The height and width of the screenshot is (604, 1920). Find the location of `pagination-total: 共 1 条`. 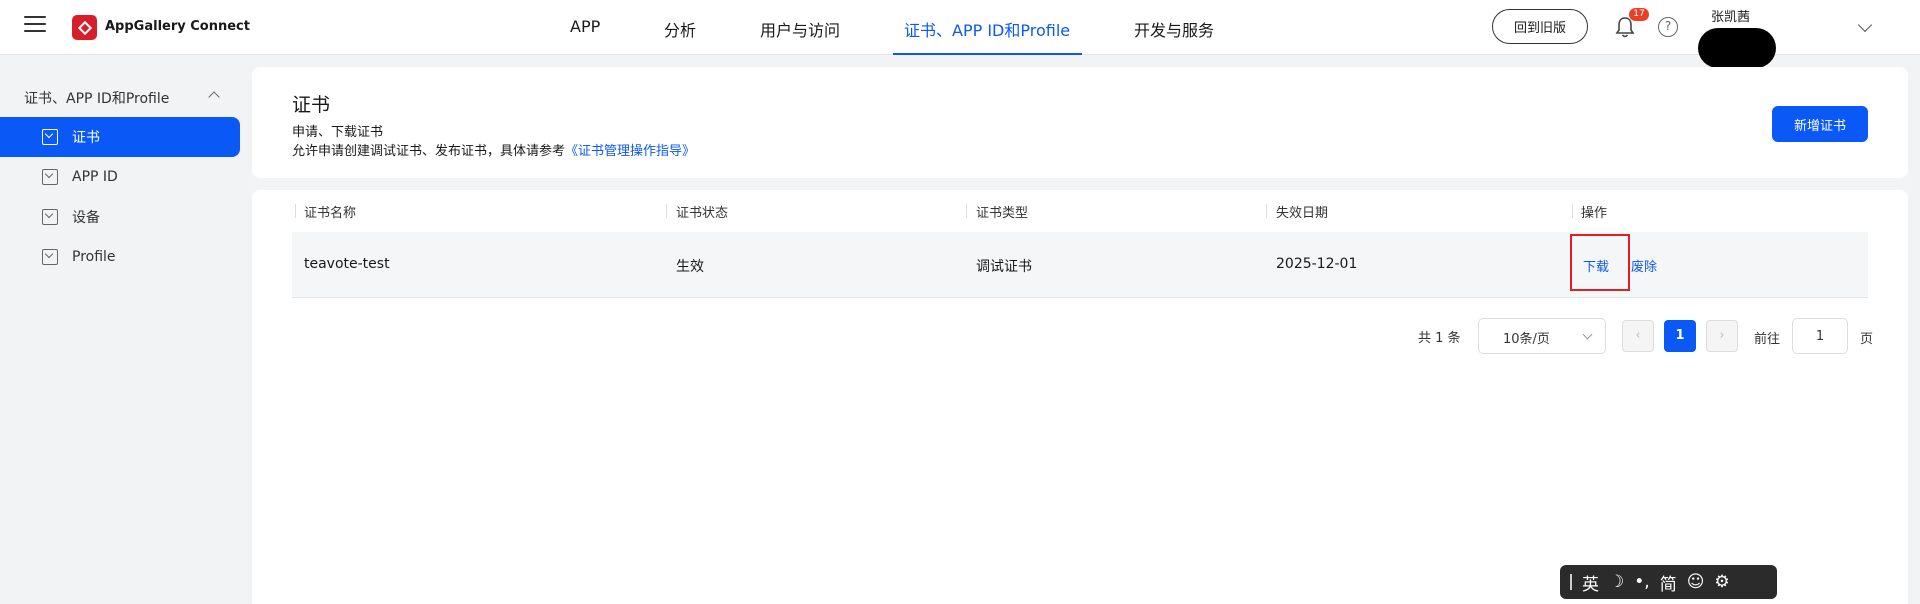

pagination-total: 共 1 条 is located at coordinates (1439, 338).